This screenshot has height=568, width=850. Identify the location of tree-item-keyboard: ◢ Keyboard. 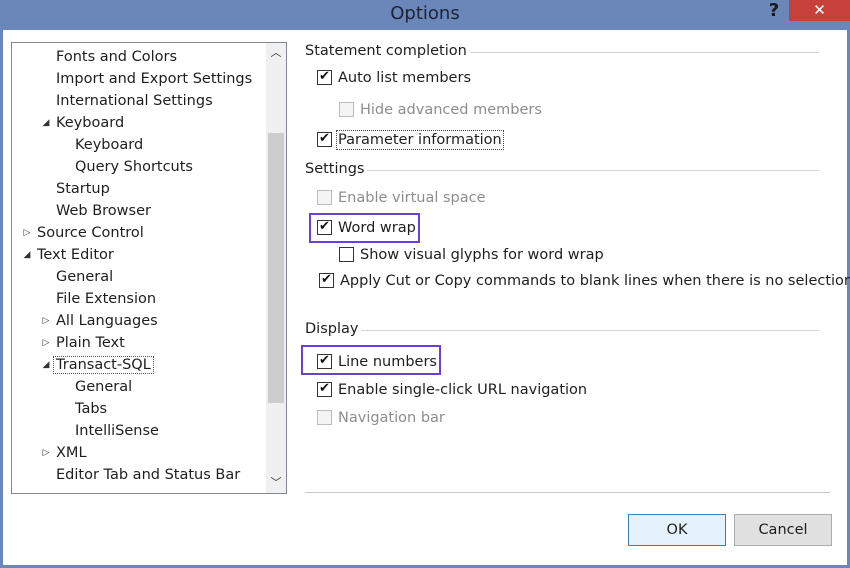
(84, 123).